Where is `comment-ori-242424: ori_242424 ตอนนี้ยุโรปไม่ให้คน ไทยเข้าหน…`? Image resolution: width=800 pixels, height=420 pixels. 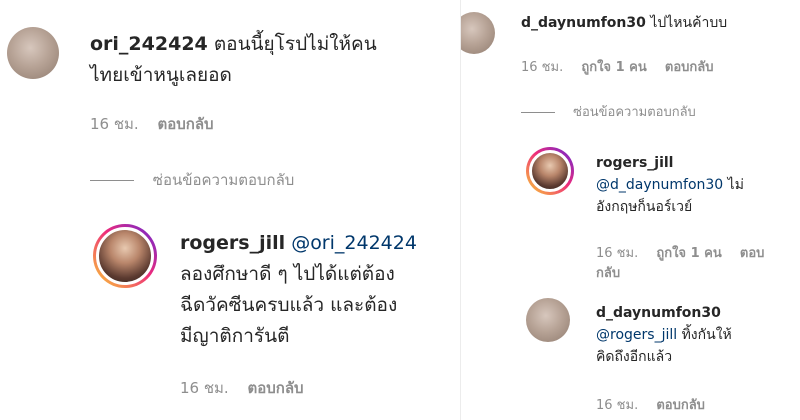 comment-ori-242424: ori_242424 ตอนนี้ยุโรปไม่ให้คน ไทยเข้าหน… is located at coordinates (265, 60).